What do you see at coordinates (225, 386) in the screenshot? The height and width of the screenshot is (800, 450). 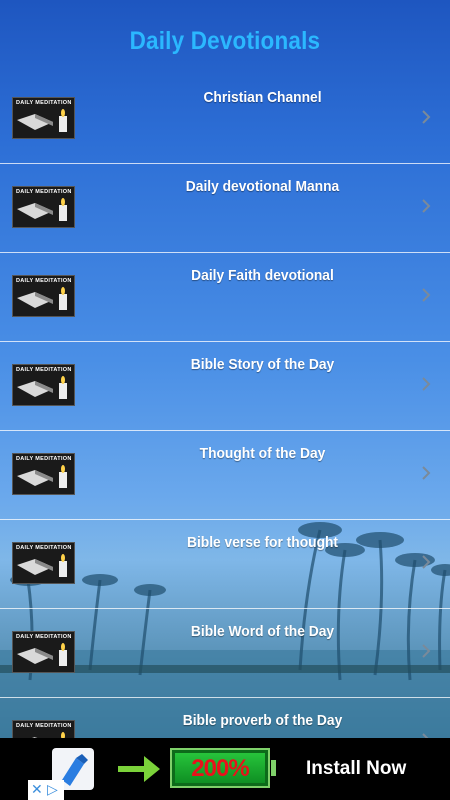 I see `list-item: DAILY MEDITATION Bible Story of the Day` at bounding box center [225, 386].